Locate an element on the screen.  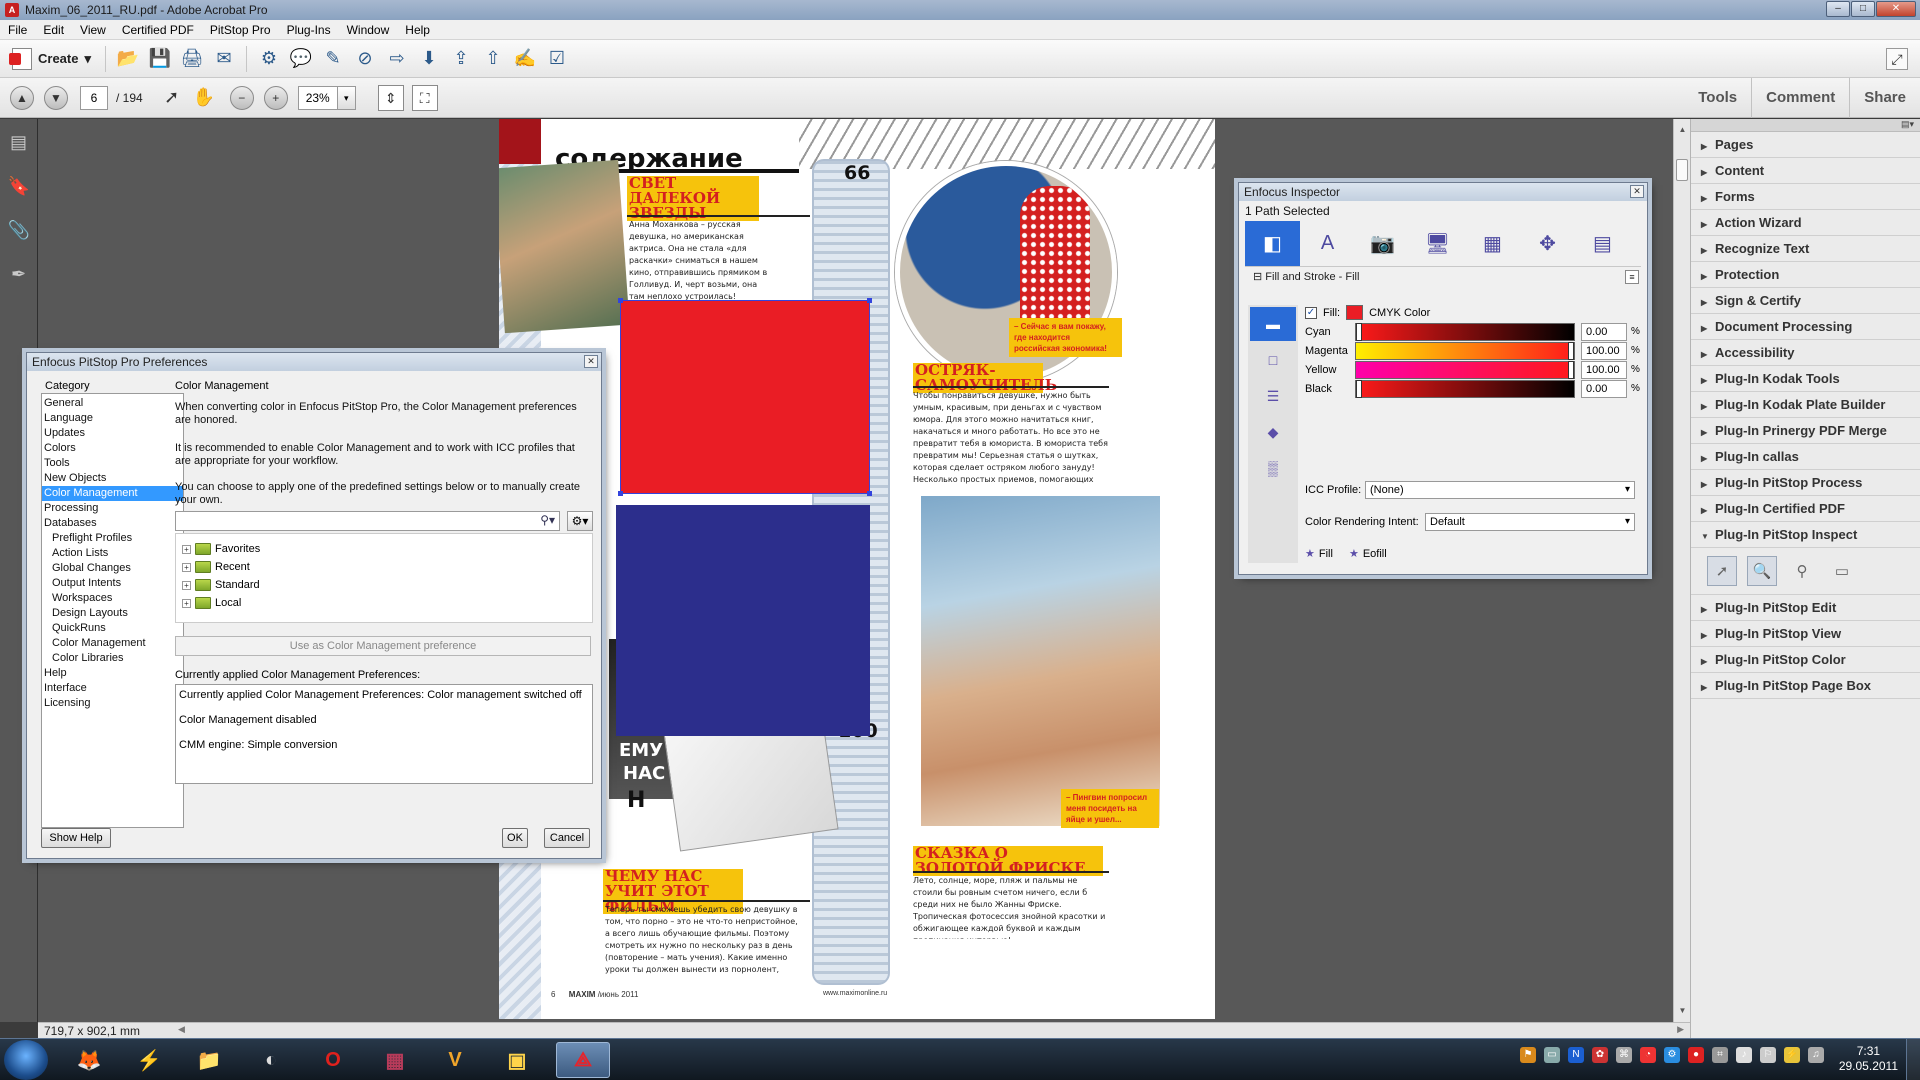
n-icon: N is located at coordinates (1576, 1055).